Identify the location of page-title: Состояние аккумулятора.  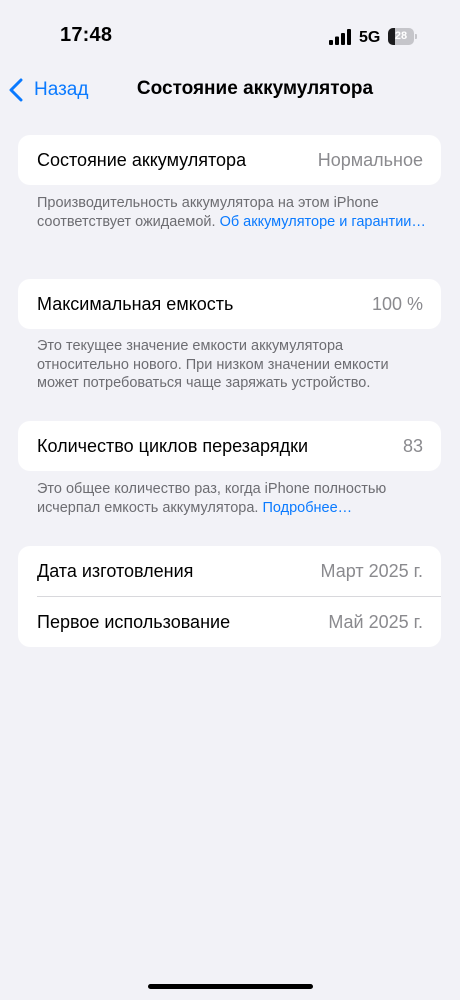
(255, 88).